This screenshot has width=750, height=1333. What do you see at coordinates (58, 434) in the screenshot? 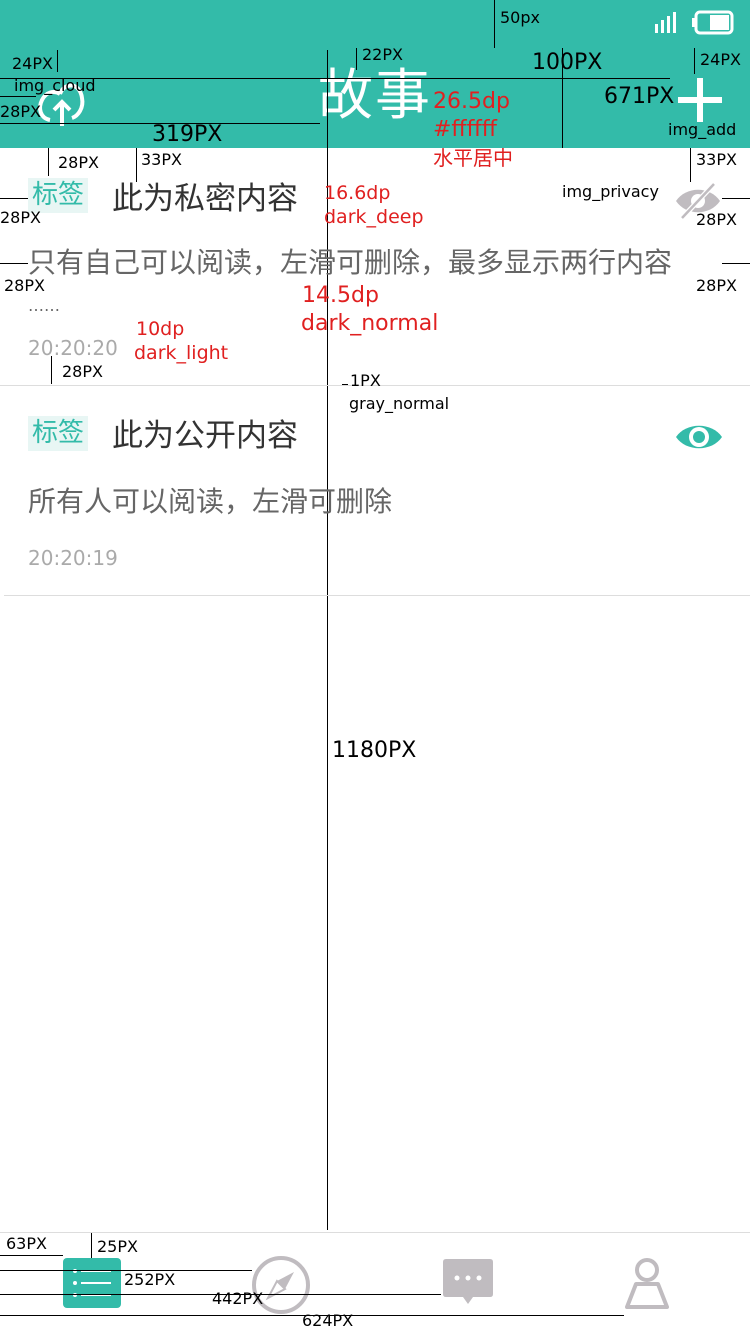
I see `item-tag: 标签` at bounding box center [58, 434].